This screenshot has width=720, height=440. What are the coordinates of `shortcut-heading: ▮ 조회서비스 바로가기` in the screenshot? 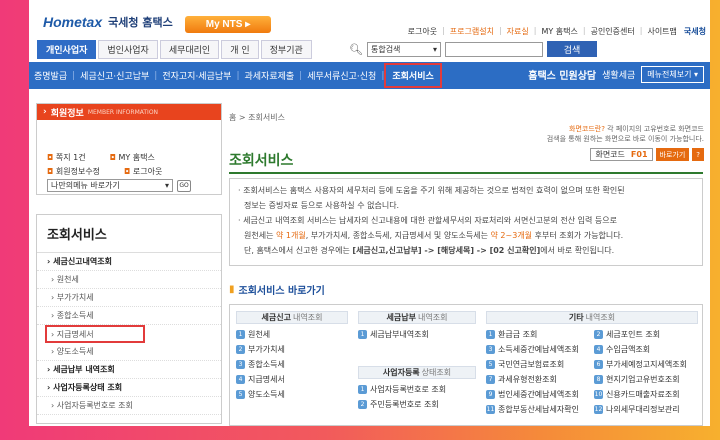 It's located at (277, 290).